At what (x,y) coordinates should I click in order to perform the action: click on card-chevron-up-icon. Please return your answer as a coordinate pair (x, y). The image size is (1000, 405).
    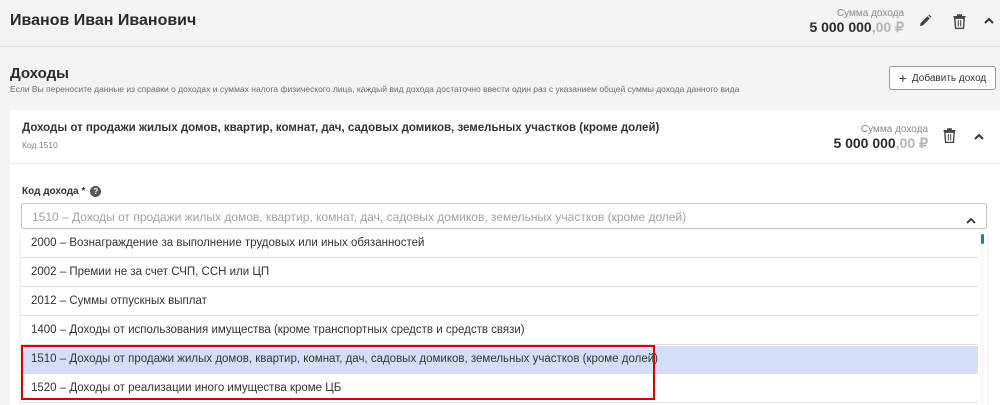
    Looking at the image, I should click on (979, 136).